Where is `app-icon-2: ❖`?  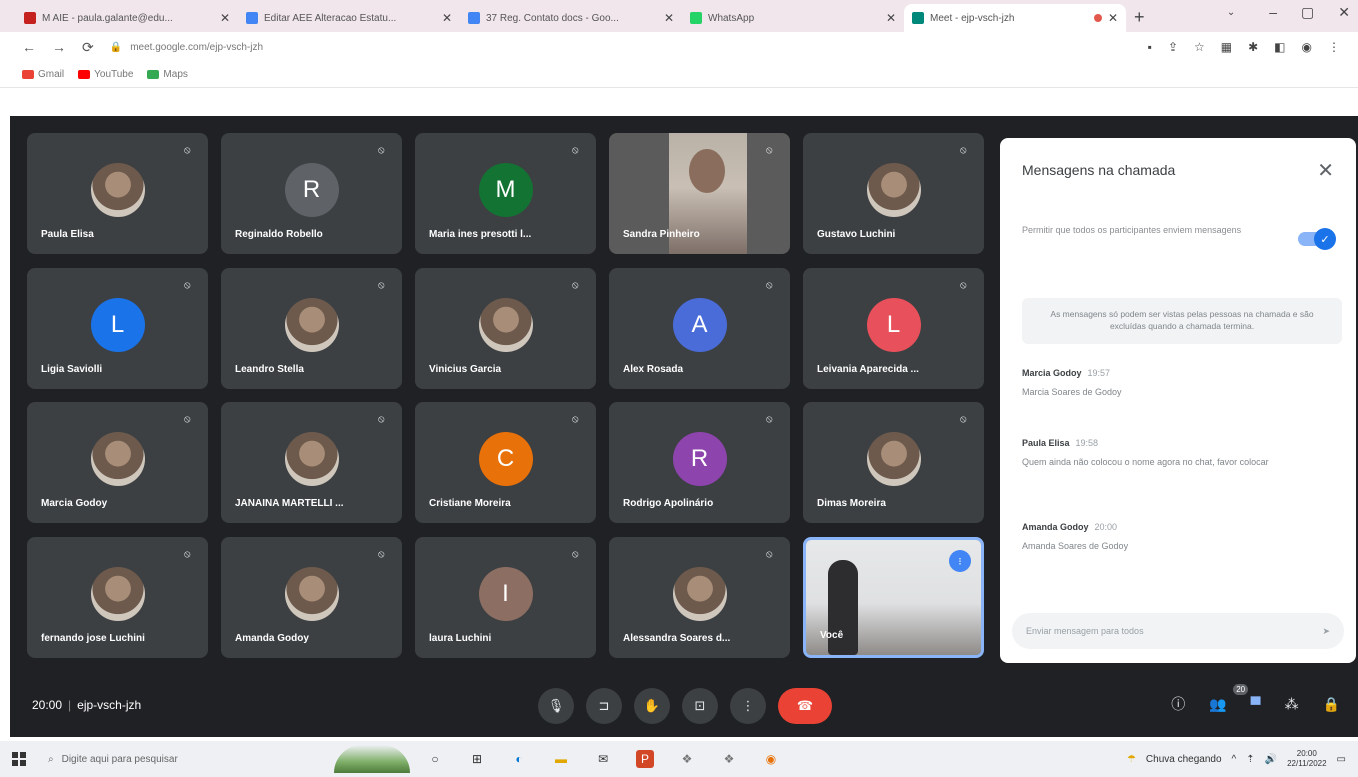
app-icon-2: ❖ is located at coordinates (729, 759).